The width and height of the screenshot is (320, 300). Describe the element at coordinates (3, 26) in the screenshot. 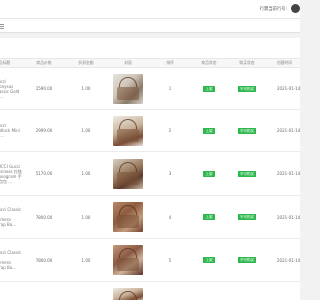

I see `menu-icon` at that location.